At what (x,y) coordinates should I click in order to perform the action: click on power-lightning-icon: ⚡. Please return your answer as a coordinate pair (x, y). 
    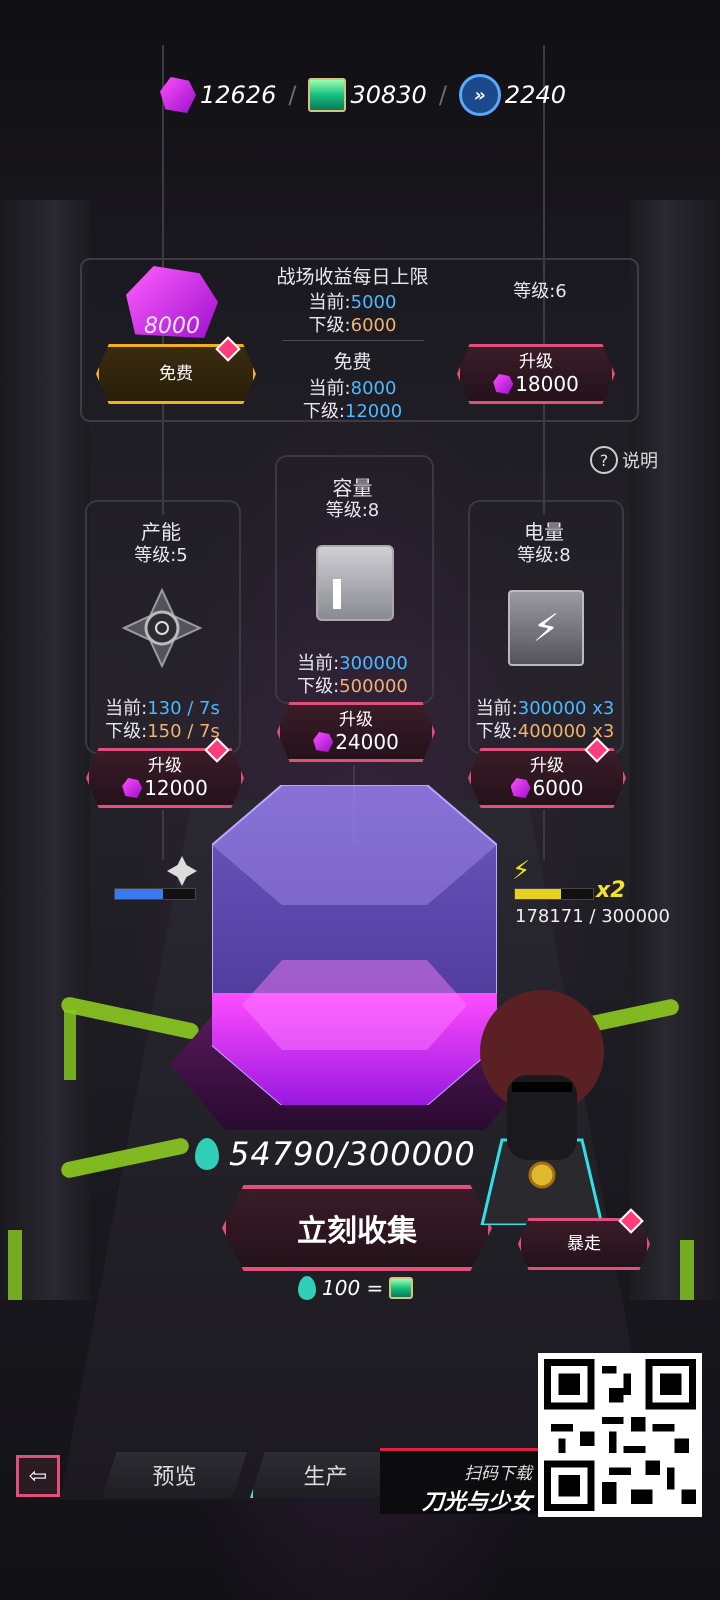
    Looking at the image, I should click on (546, 628).